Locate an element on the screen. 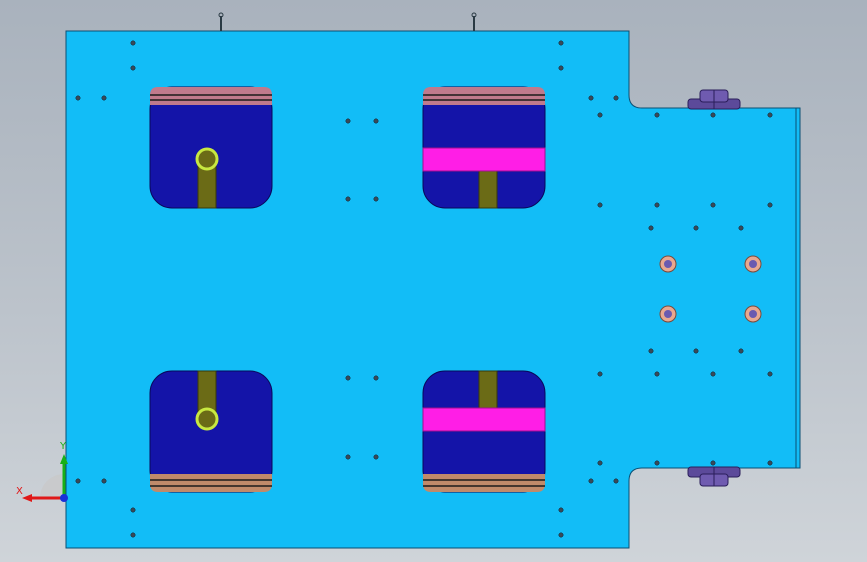 This screenshot has height=562, width=867. x-axis-label: X is located at coordinates (19, 491).